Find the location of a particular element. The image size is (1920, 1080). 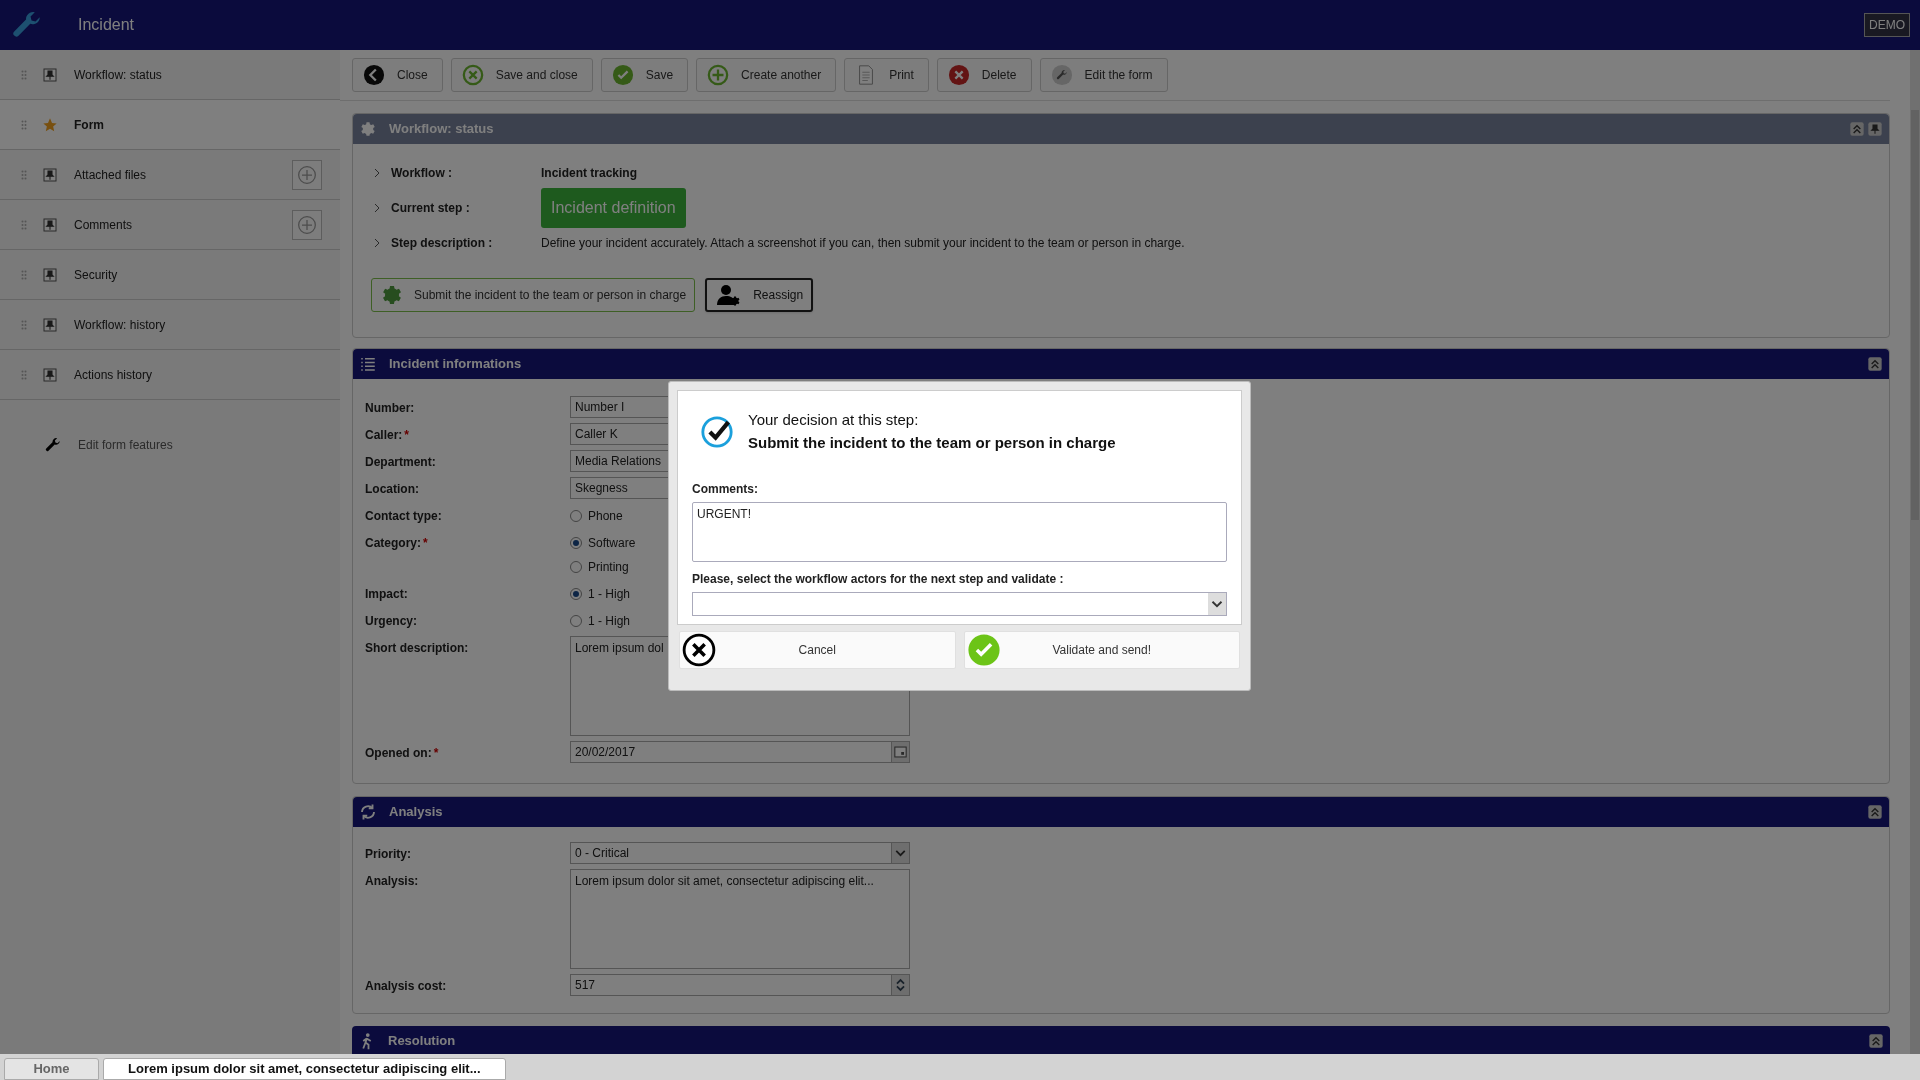

decision-title: Submit the incident to the team or person in charge is located at coordinates (932, 442).